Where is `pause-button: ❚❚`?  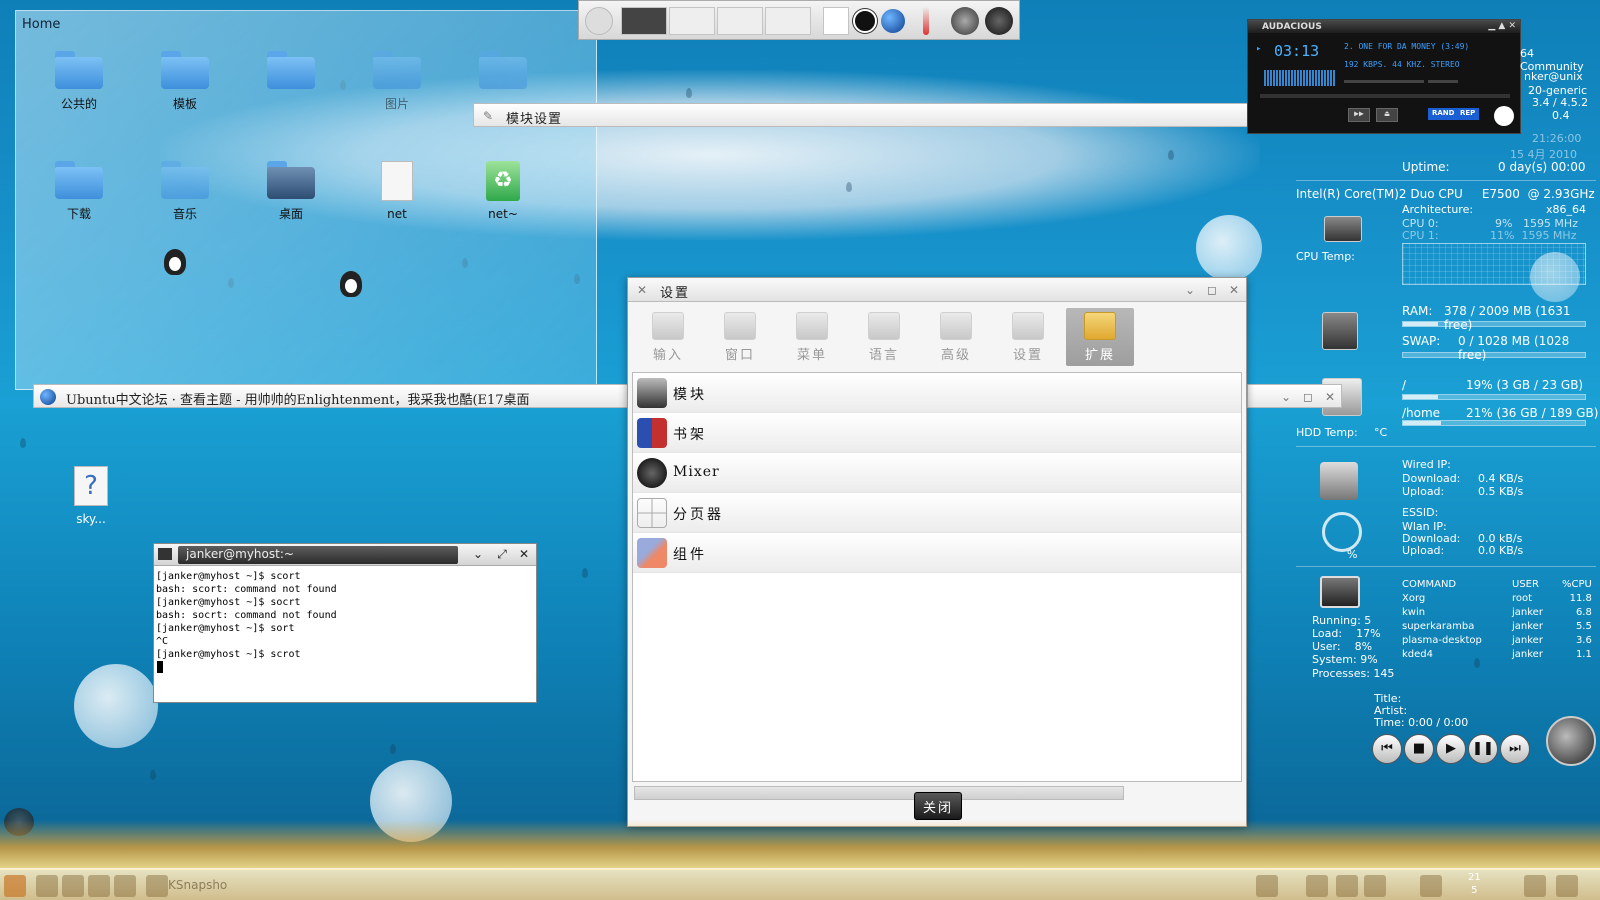
pause-button: ❚❚ is located at coordinates (1483, 749).